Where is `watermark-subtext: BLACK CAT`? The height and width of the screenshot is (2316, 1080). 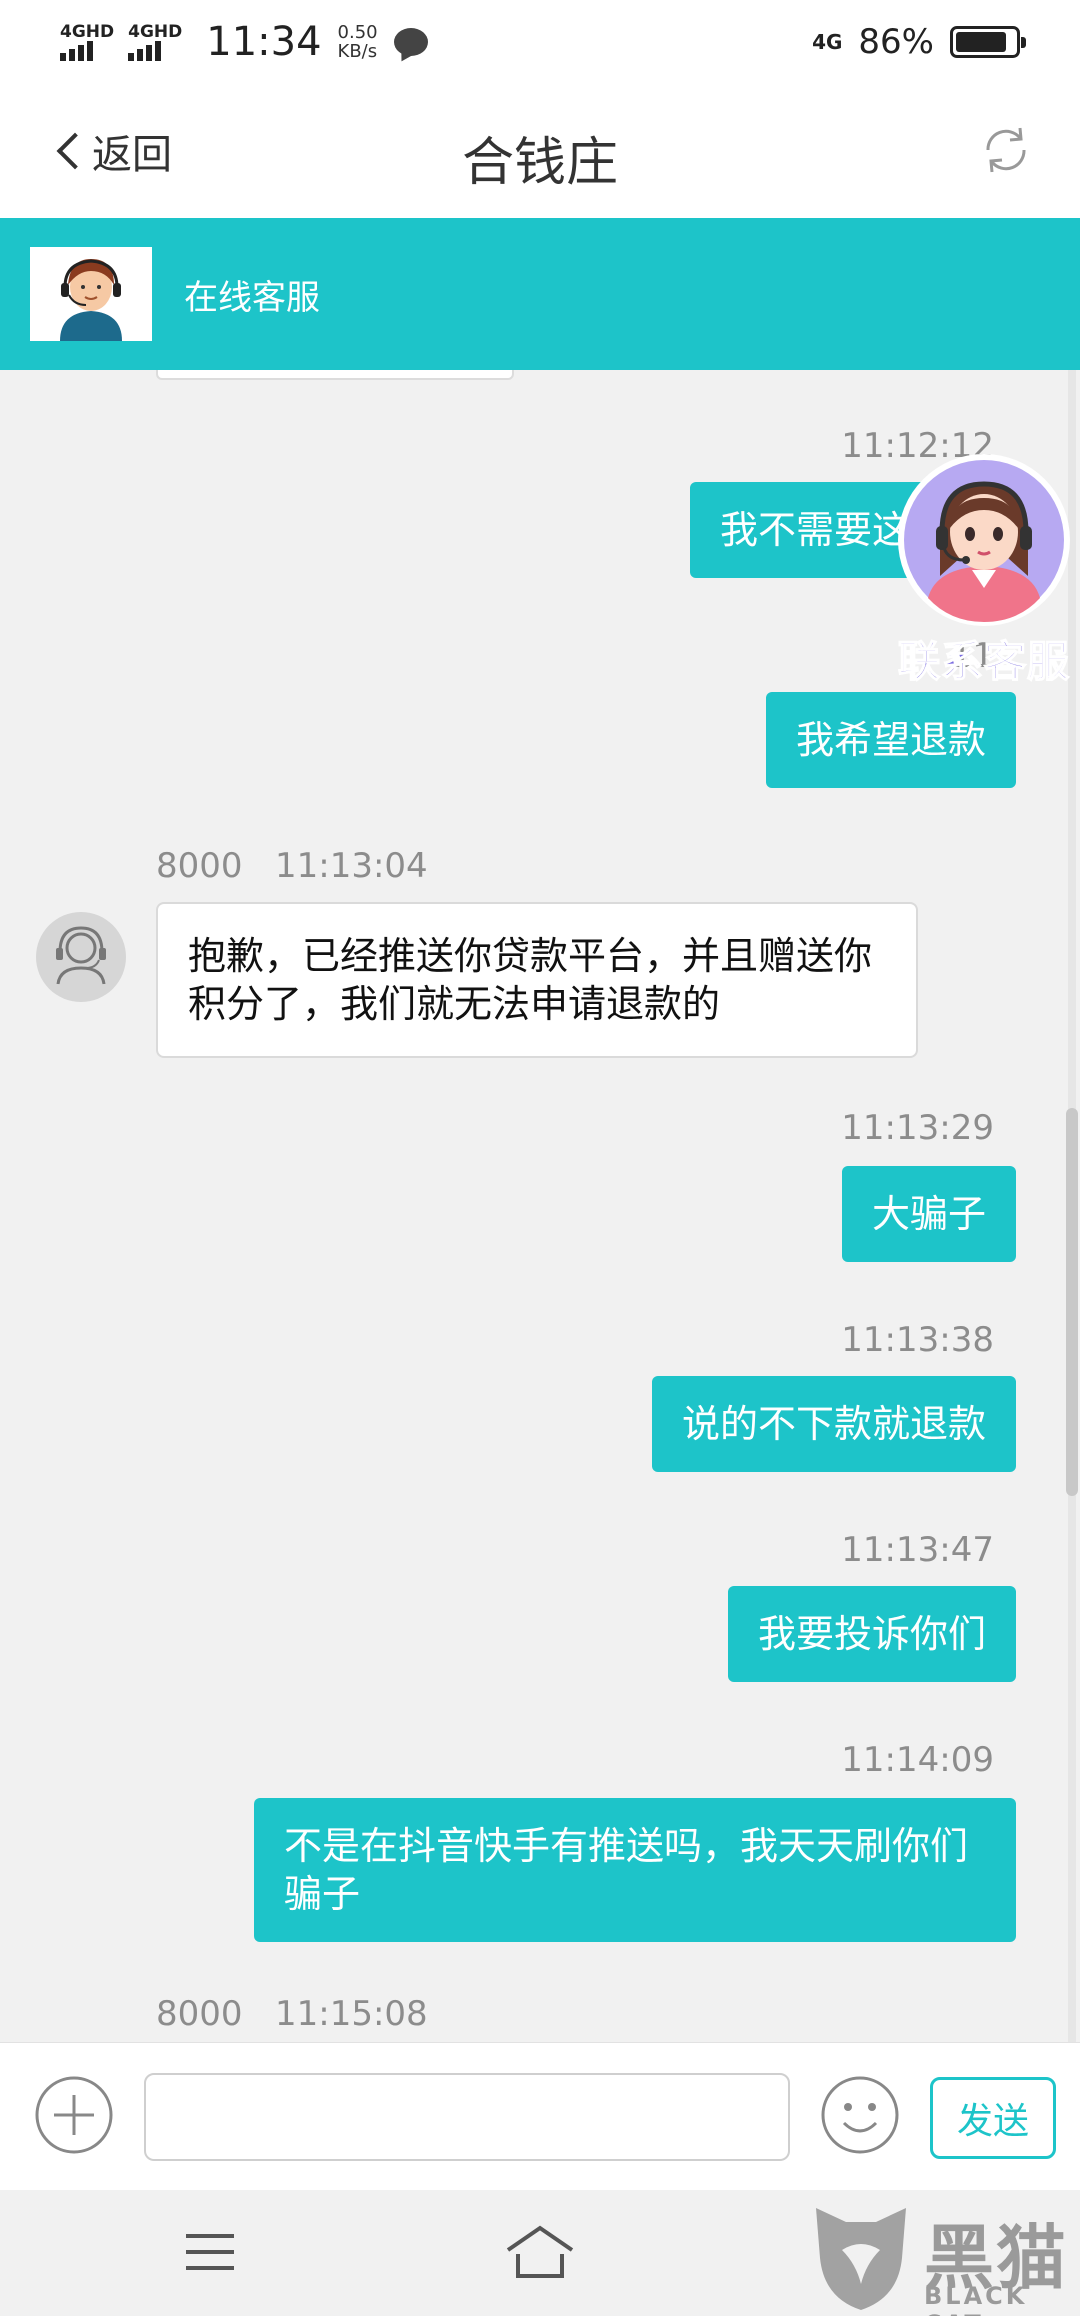 watermark-subtext: BLACK CAT is located at coordinates (976, 2299).